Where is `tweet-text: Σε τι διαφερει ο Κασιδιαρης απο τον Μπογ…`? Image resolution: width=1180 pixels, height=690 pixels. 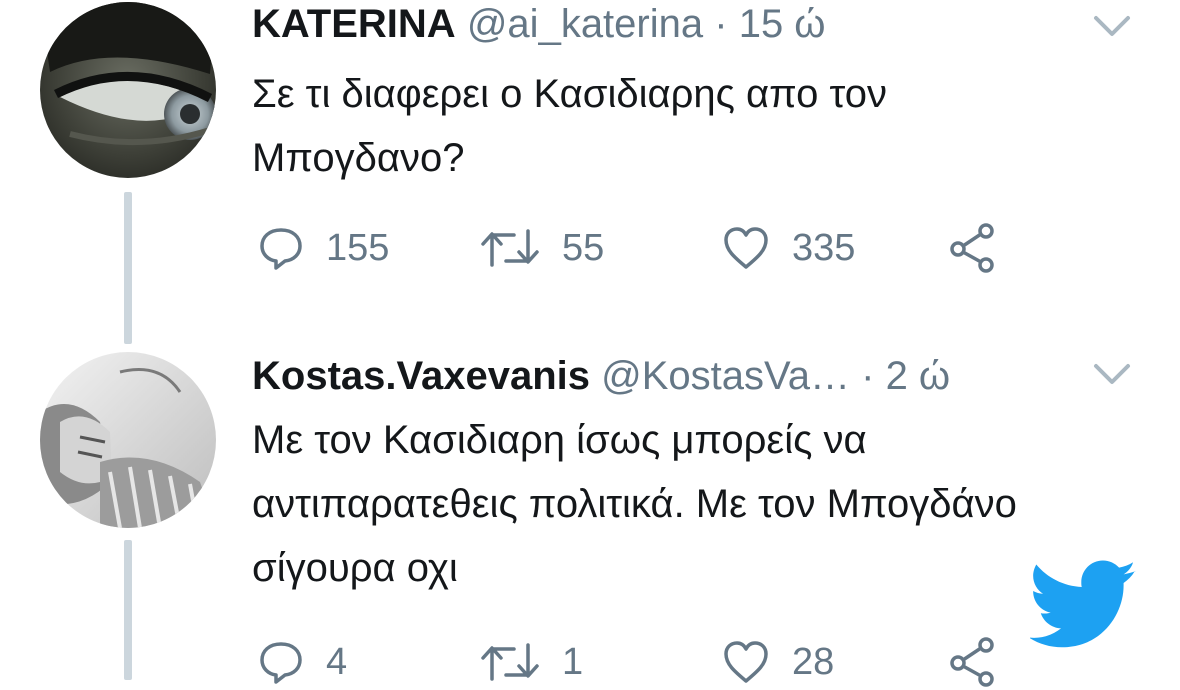
tweet-text: Σε τι διαφερει ο Κασιδιαρης απο τον Μπογ… is located at coordinates (570, 126).